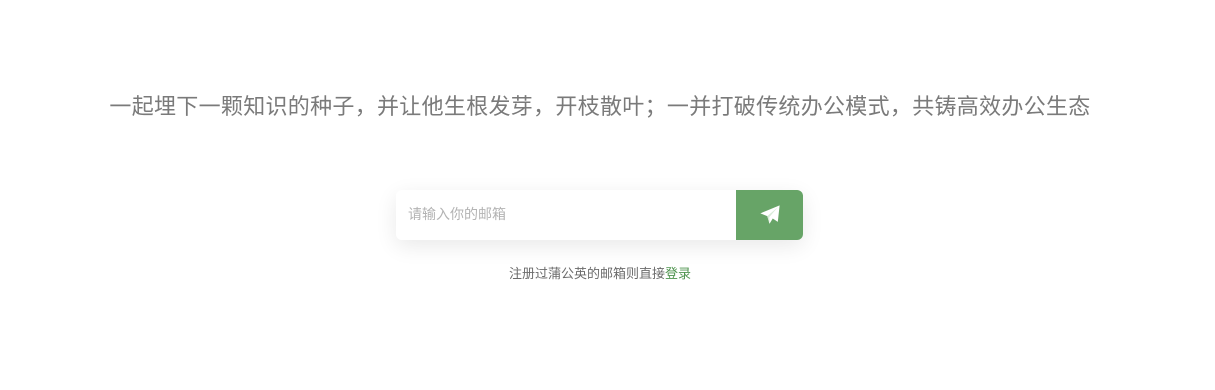 The width and height of the screenshot is (1215, 390). What do you see at coordinates (586, 274) in the screenshot?
I see `login-hint-text: 注册过蒲公英的邮箱则直接` at bounding box center [586, 274].